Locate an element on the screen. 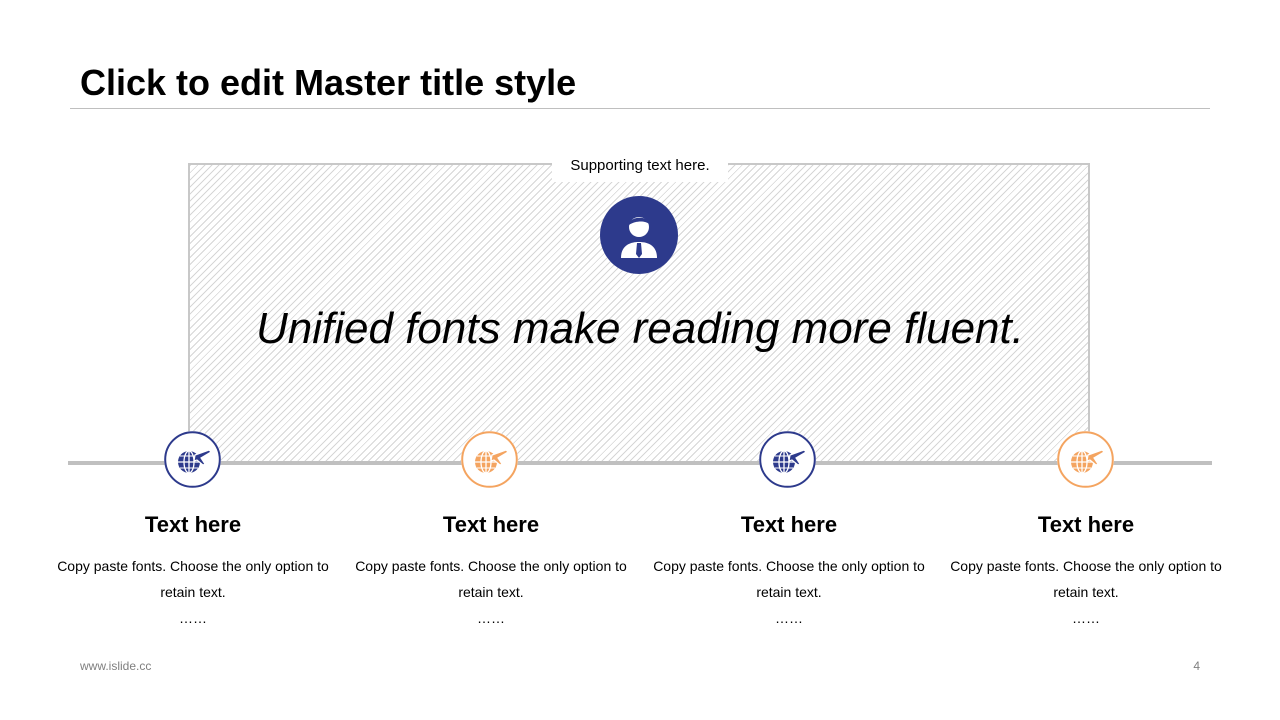 The height and width of the screenshot is (720, 1280). timeline-line is located at coordinates (640, 463).